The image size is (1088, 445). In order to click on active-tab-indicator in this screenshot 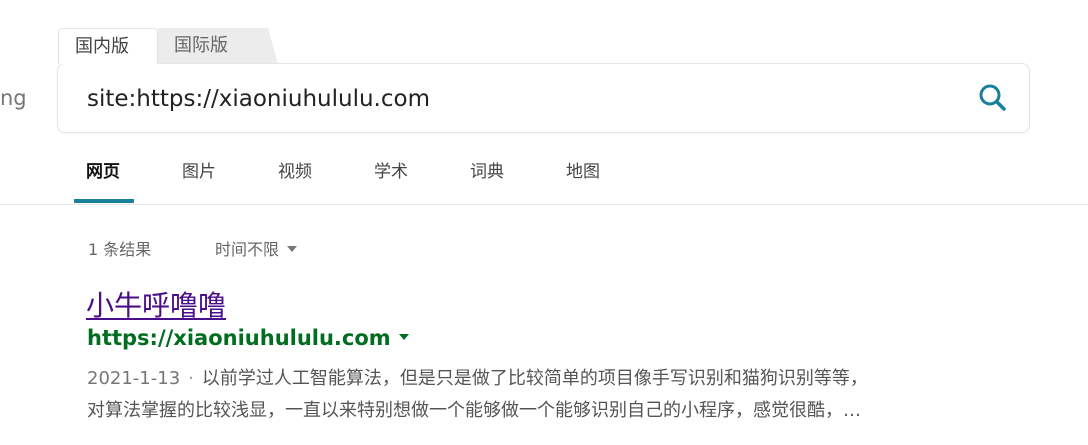, I will do `click(104, 201)`.